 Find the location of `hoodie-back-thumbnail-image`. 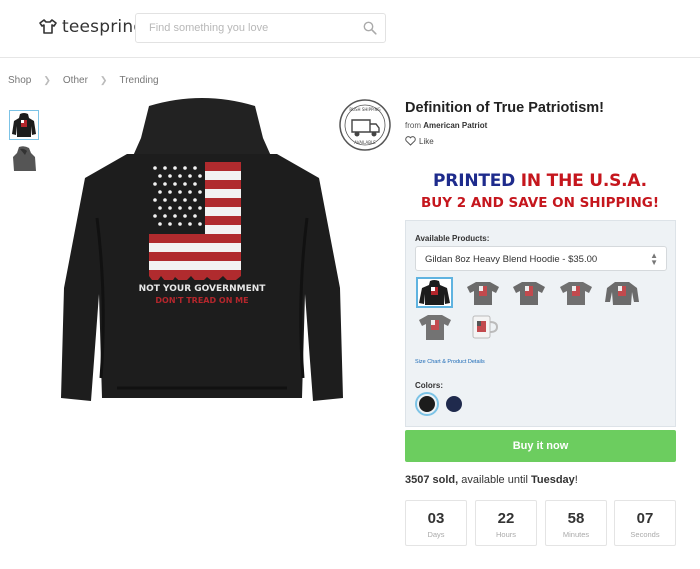

hoodie-back-thumbnail-image is located at coordinates (24, 125).